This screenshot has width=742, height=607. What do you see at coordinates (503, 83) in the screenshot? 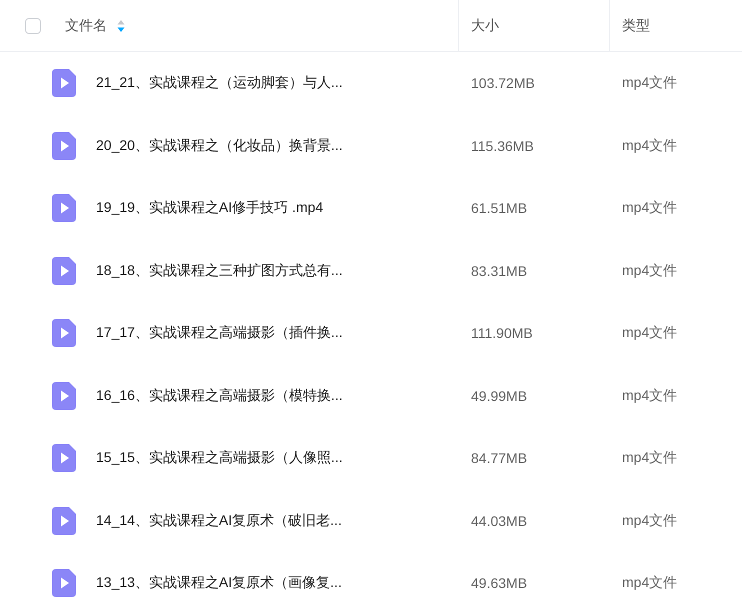
I see `file-size: 103.72MB` at bounding box center [503, 83].